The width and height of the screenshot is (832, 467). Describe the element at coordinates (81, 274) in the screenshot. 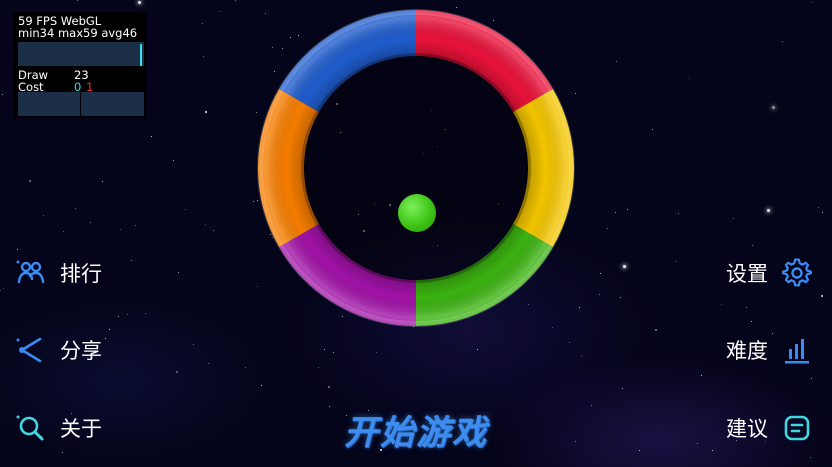

I see `menu-rank-label: 排行` at that location.